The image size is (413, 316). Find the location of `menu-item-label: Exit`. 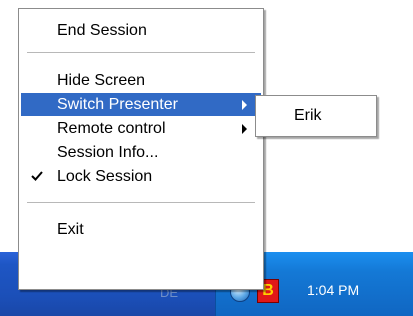

menu-item-label: Exit is located at coordinates (70, 229).